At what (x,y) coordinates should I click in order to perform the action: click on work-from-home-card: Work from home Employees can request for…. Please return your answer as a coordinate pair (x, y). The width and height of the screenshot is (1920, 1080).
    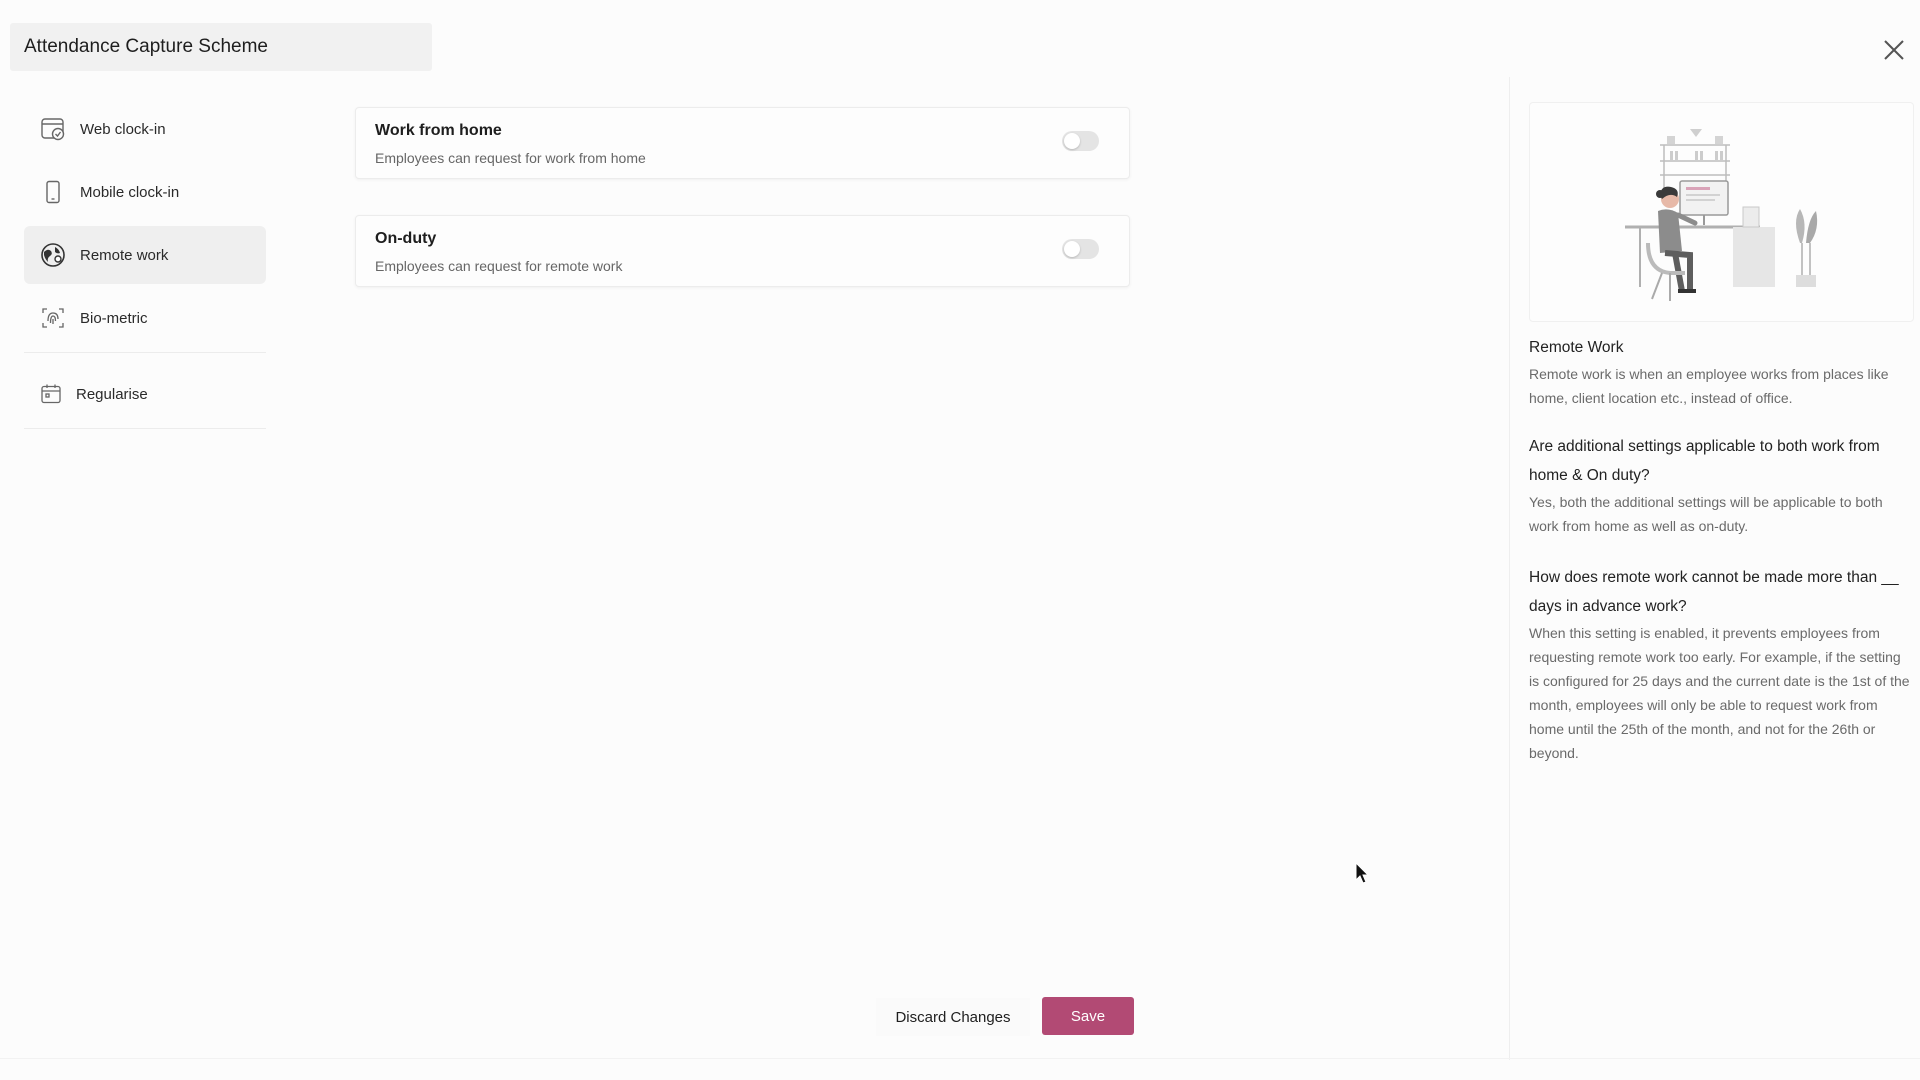
    Looking at the image, I should click on (742, 143).